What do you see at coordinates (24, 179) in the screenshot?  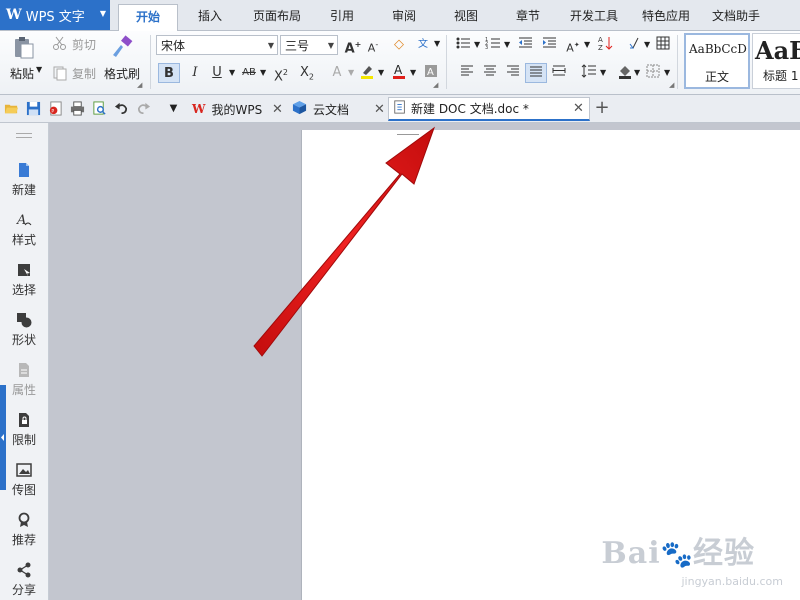 I see `sidebar-item-new: 新建` at bounding box center [24, 179].